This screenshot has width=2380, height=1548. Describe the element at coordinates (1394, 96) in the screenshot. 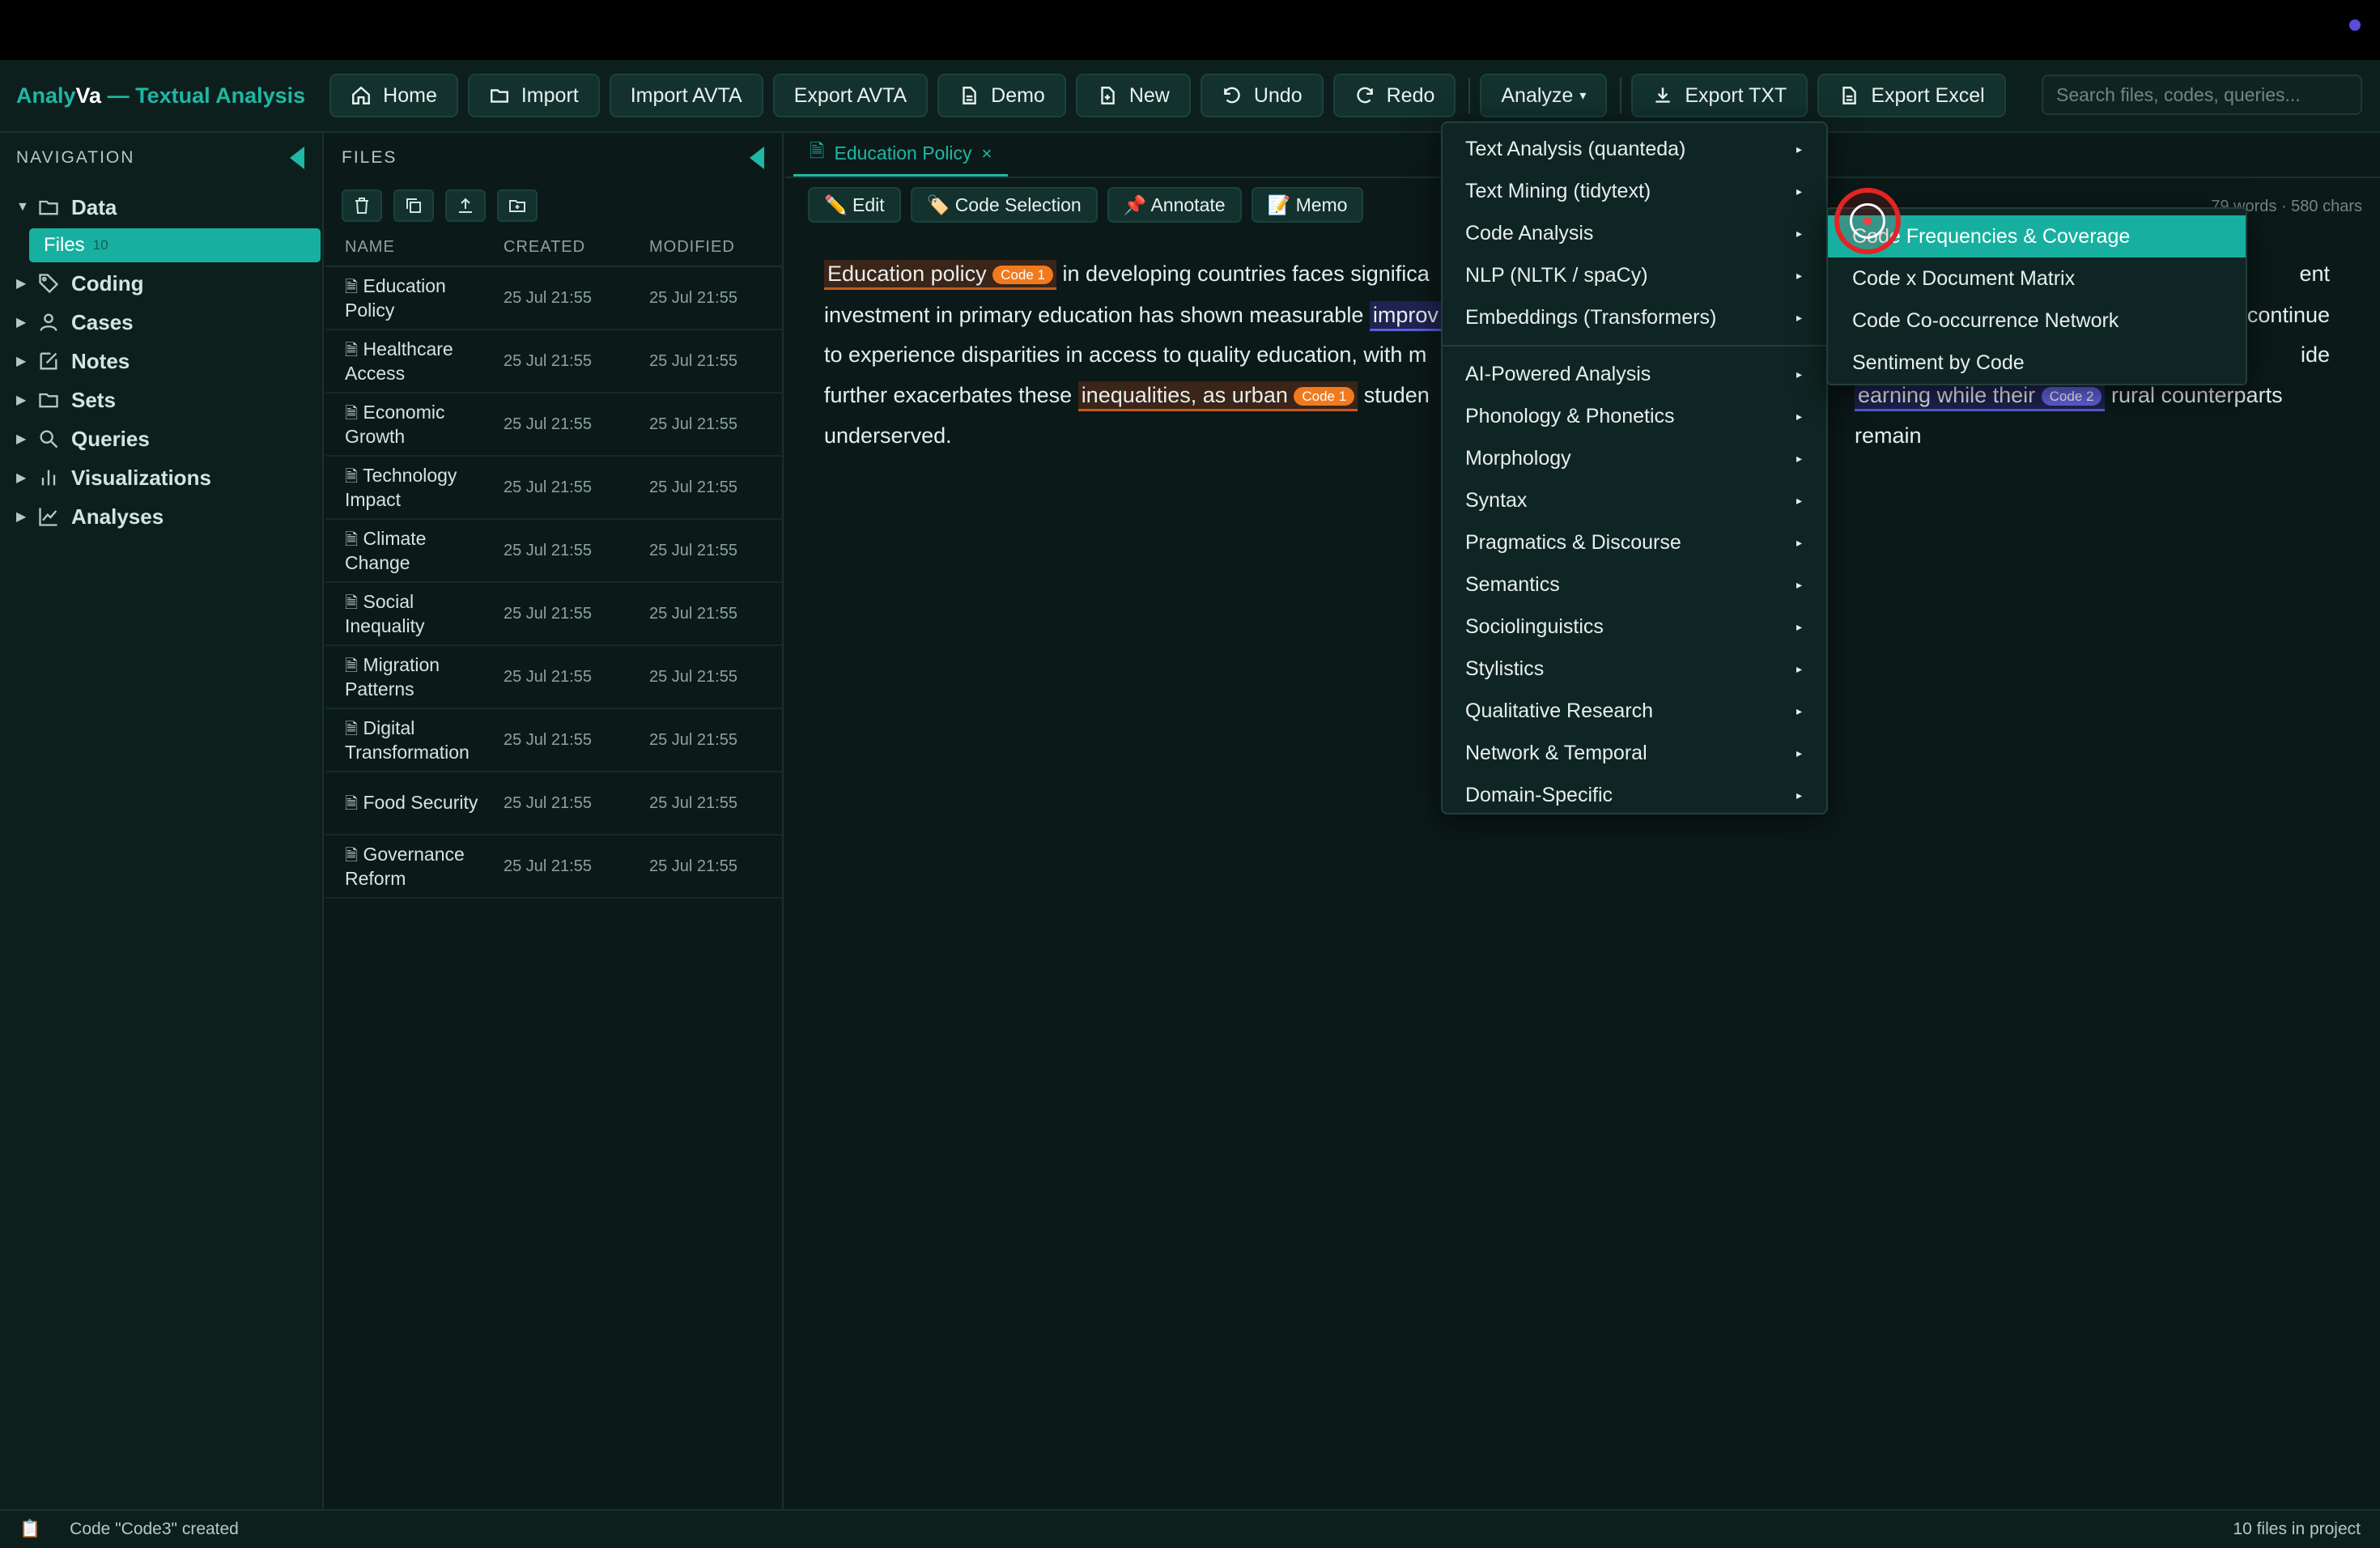

I see `redo-button: Redo` at that location.